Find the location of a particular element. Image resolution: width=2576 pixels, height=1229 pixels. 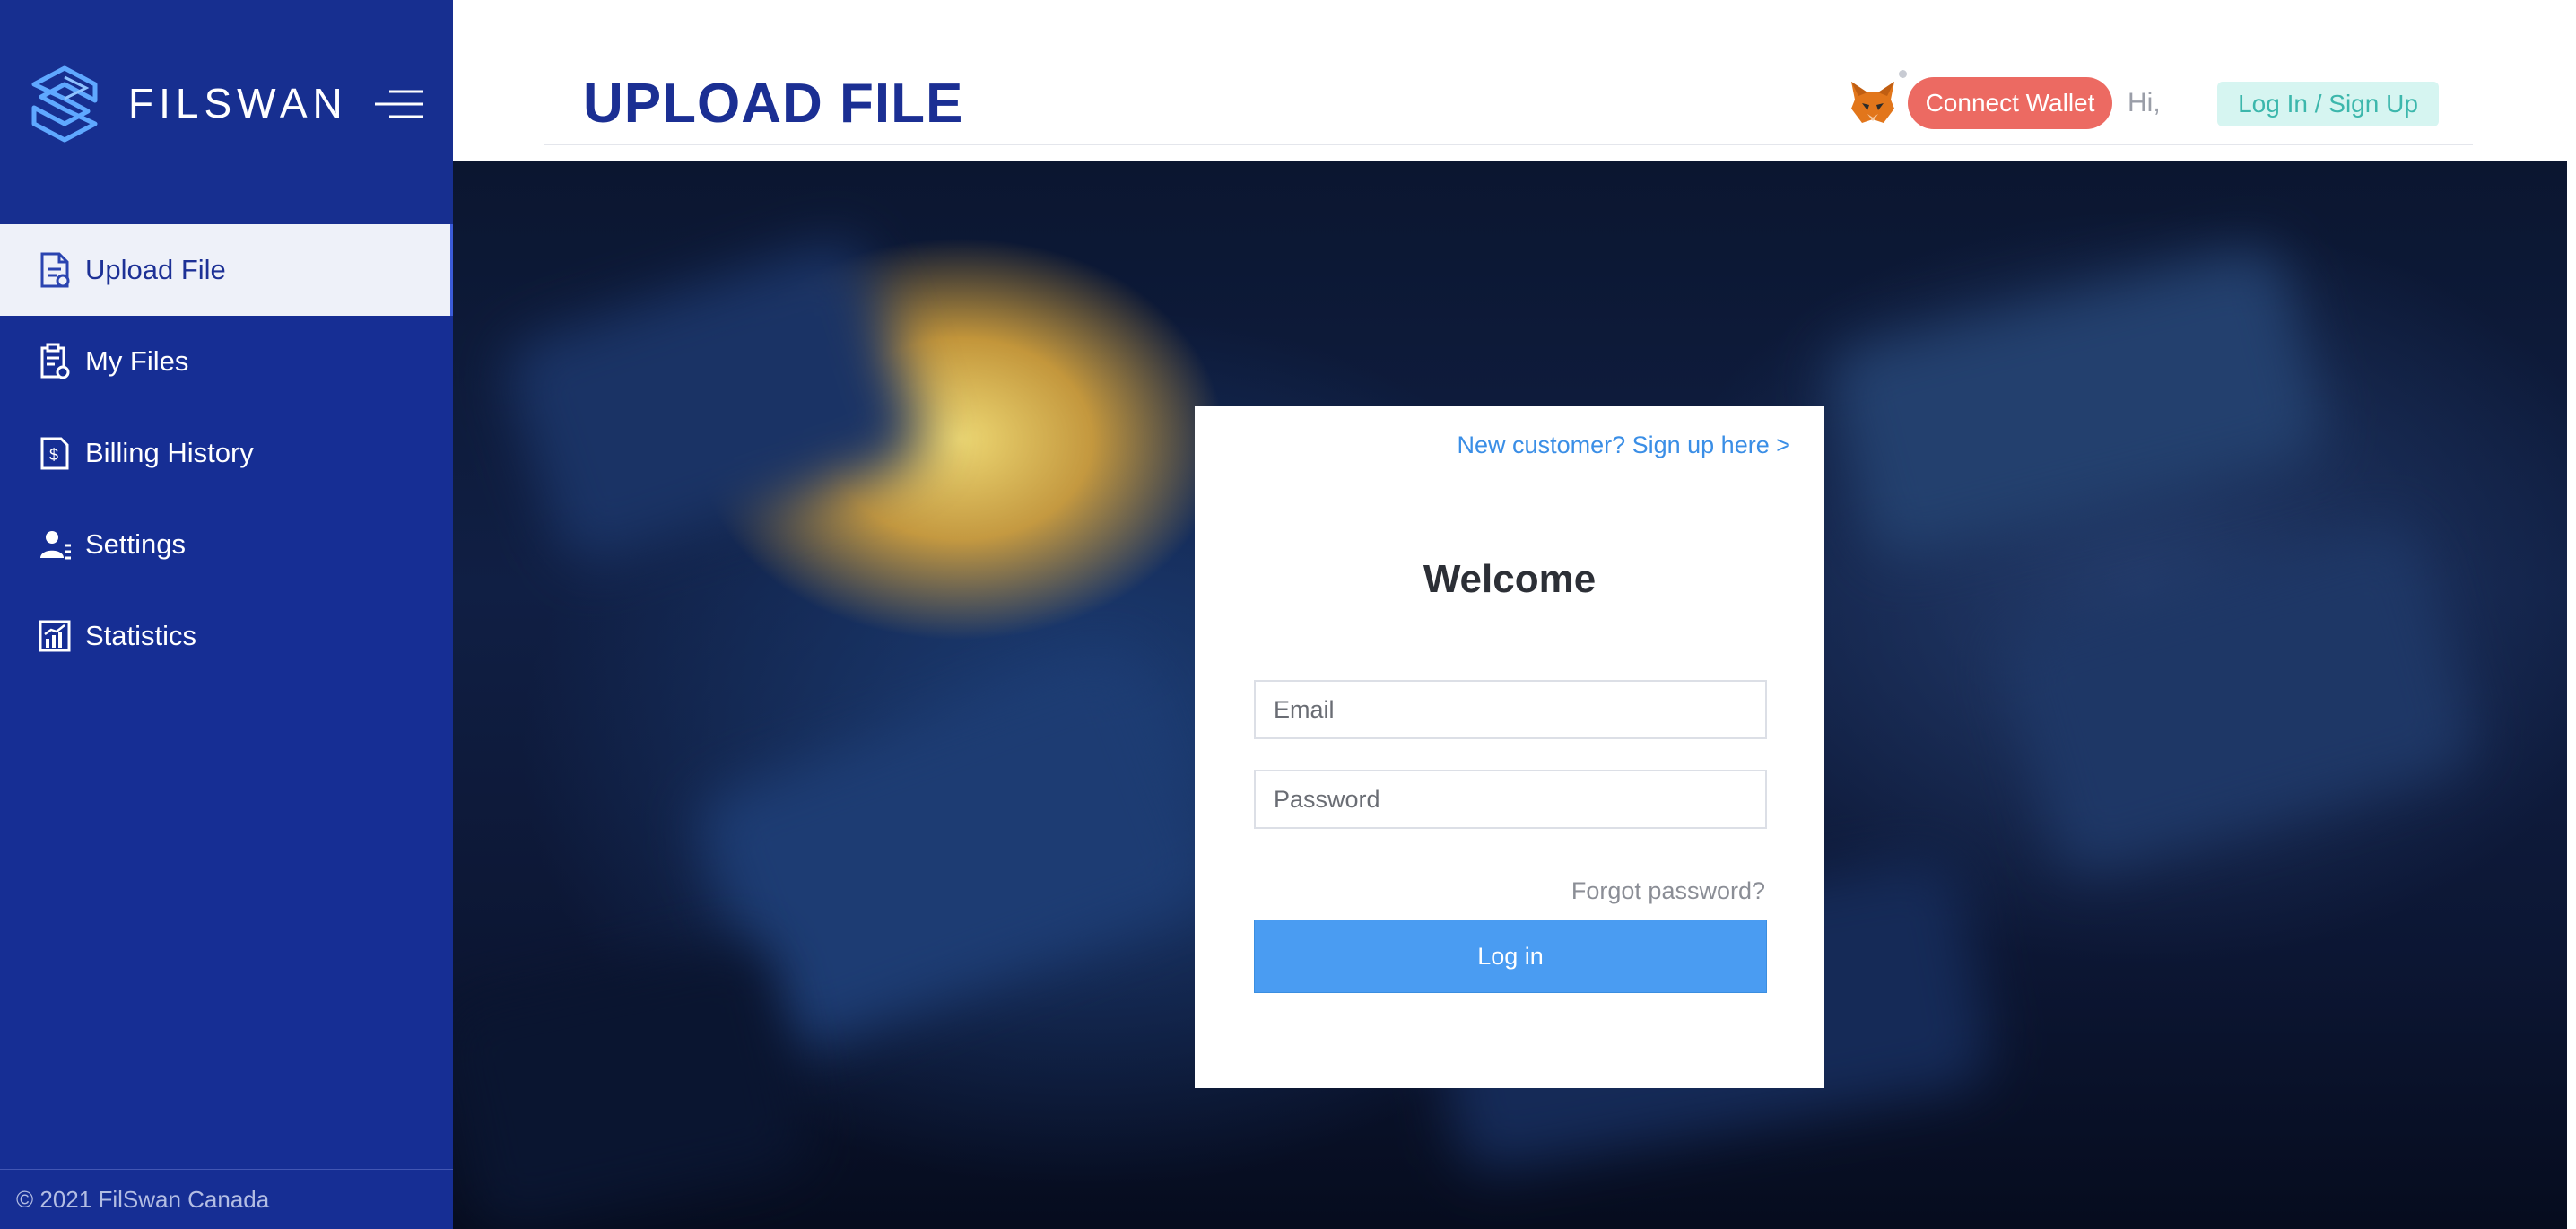

sidebar-item-upload-file: Upload File is located at coordinates (226, 270).